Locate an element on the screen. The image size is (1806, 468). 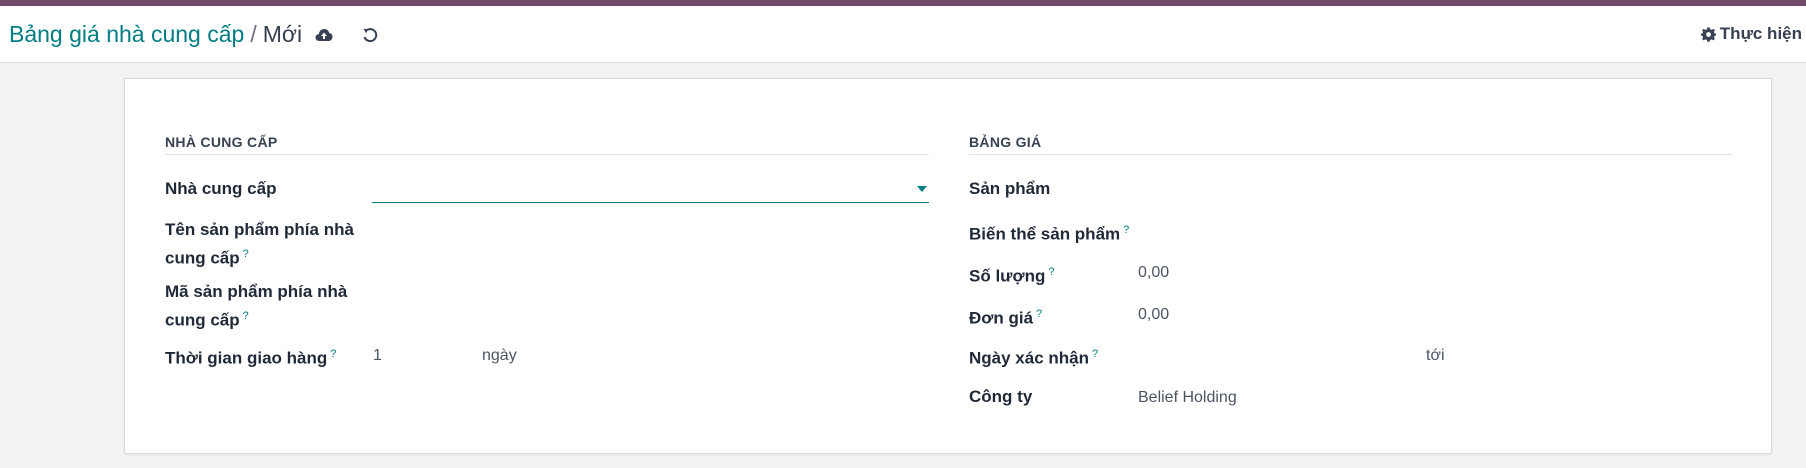
control-panel: Bảng giá nhà cung cấp / Mới Thực hiện is located at coordinates (903, 34).